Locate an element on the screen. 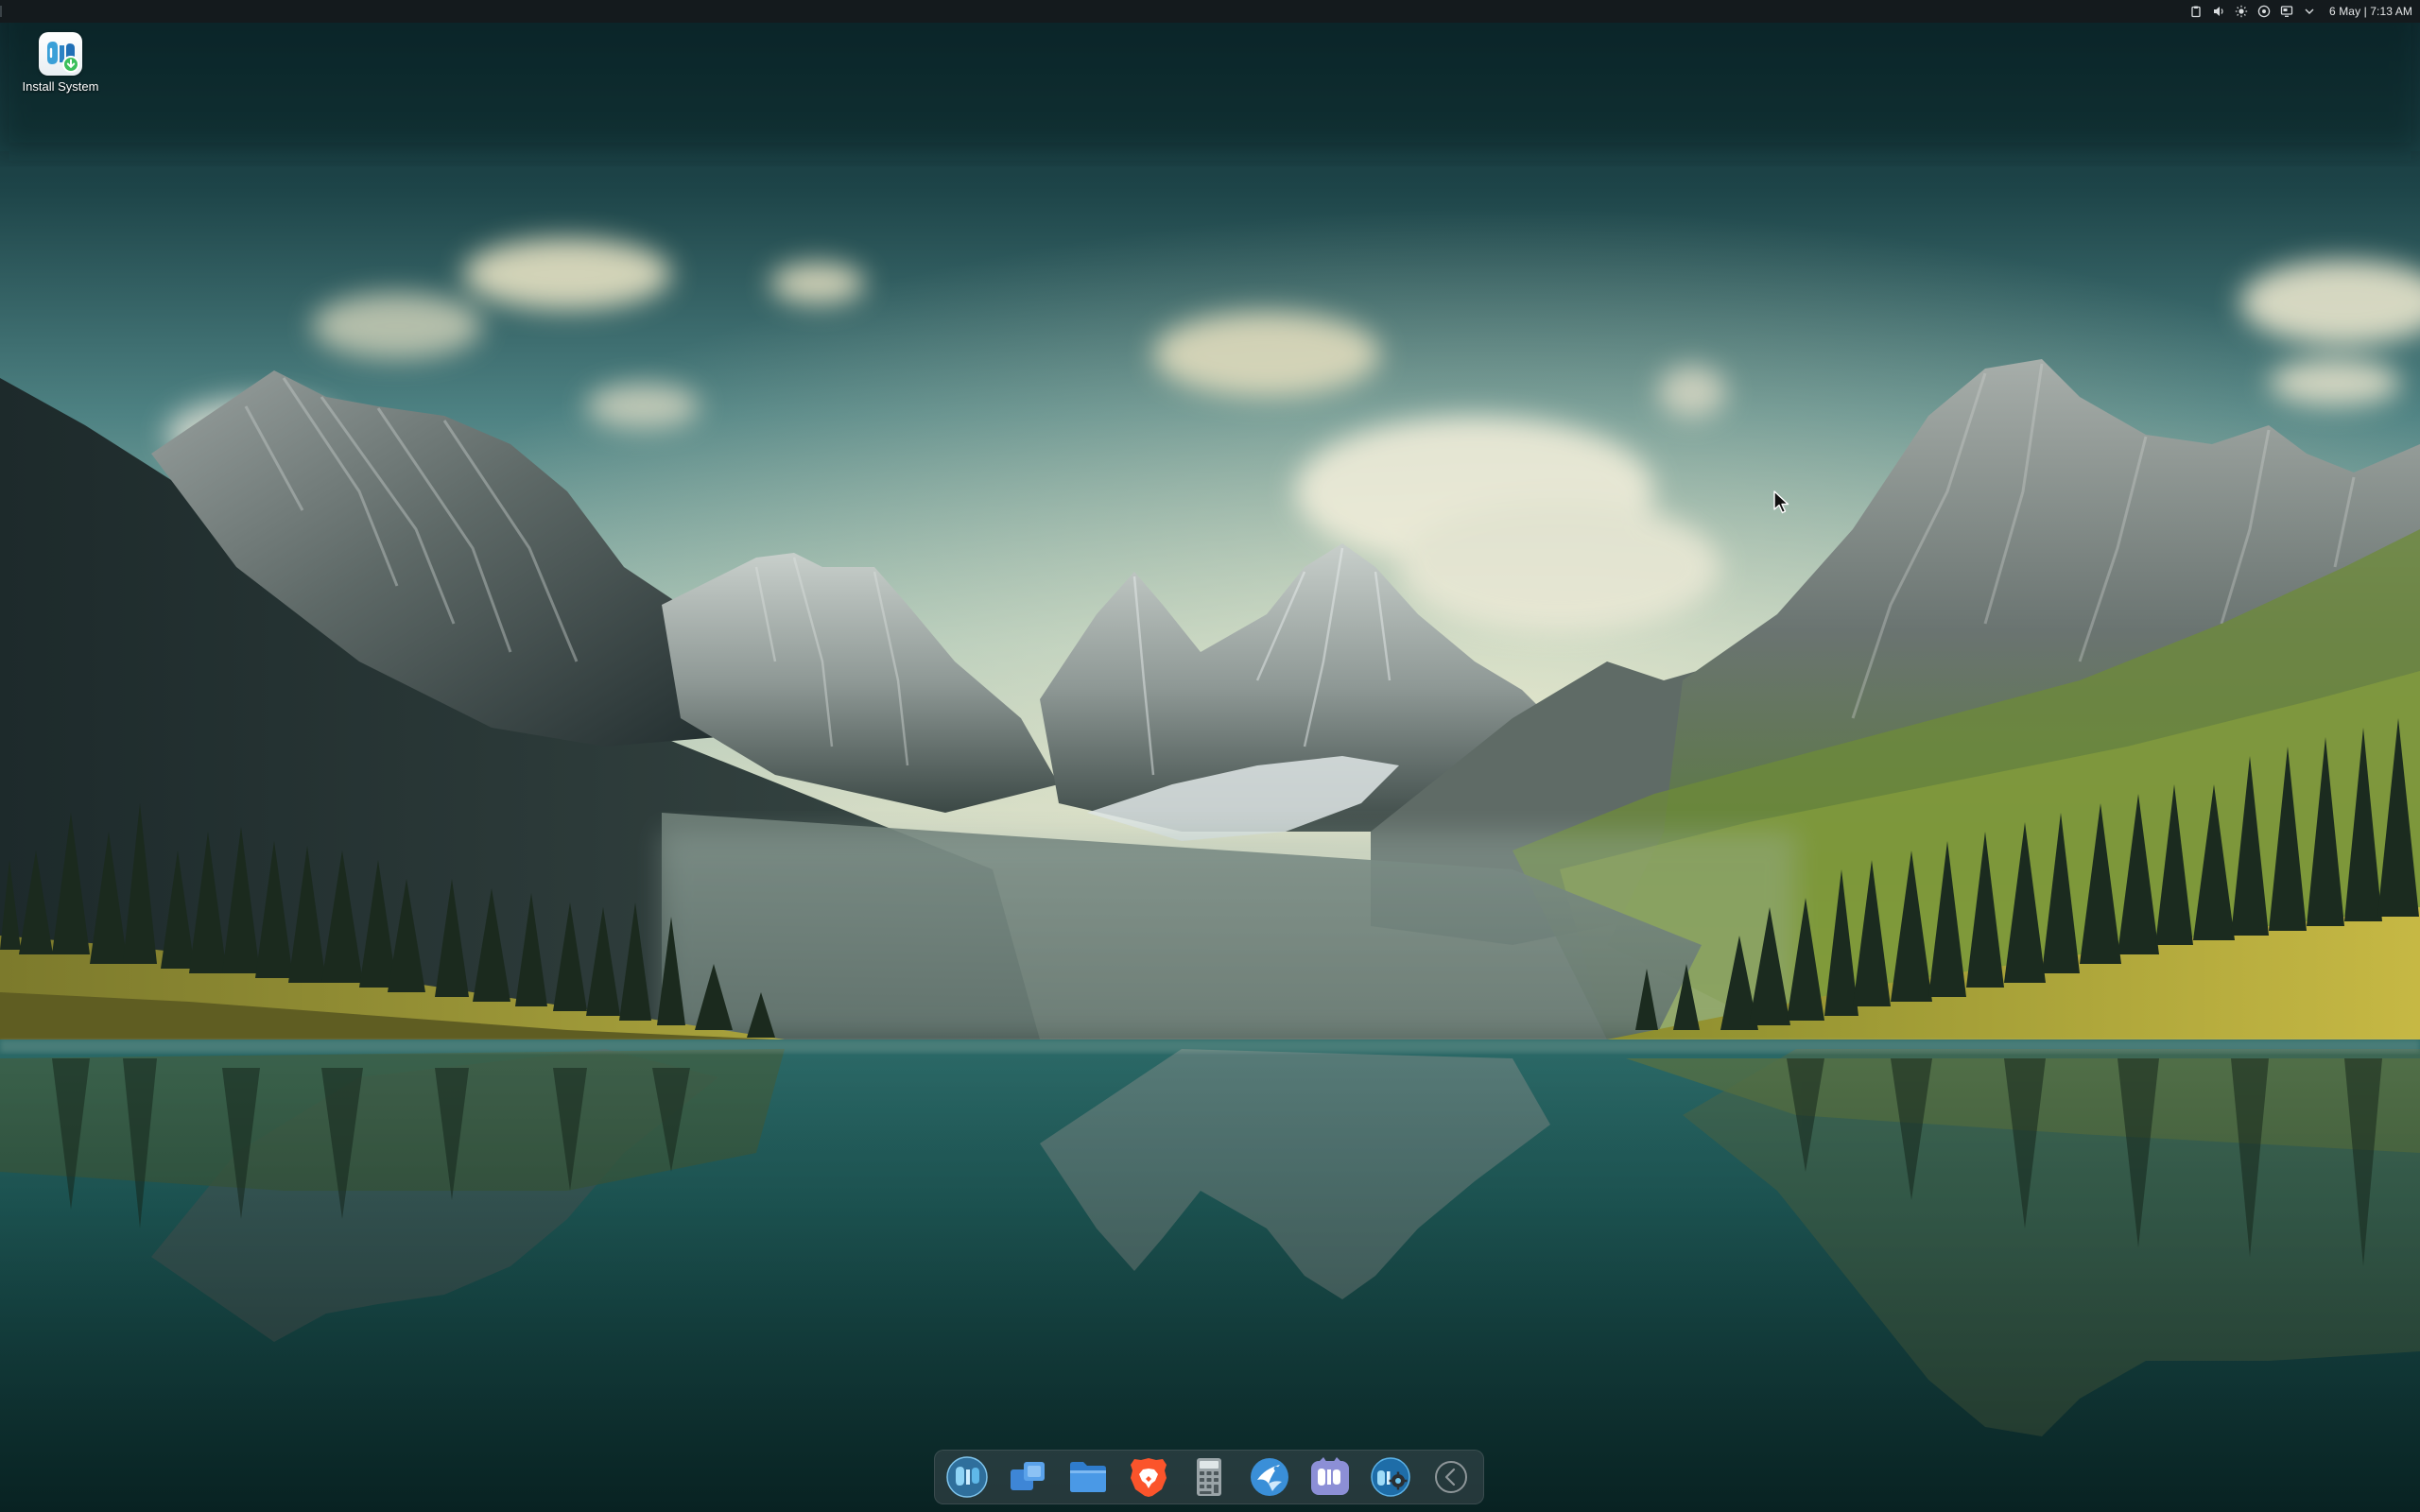 The image size is (2420, 1512). back-arrow-icon is located at coordinates (1451, 1477).